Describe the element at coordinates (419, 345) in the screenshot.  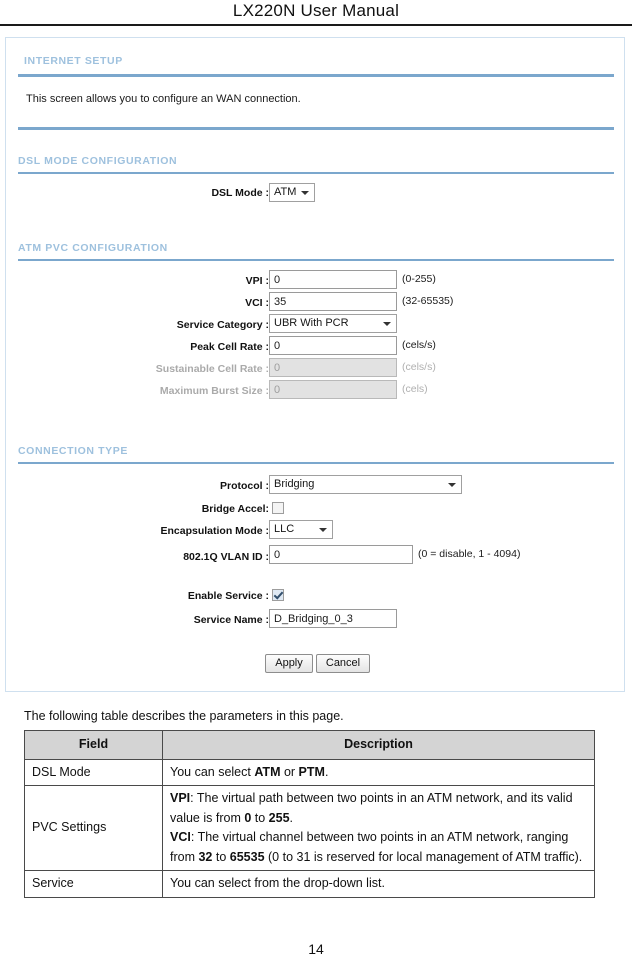
I see `peak-cell-rate-hint: (cels/s)` at that location.